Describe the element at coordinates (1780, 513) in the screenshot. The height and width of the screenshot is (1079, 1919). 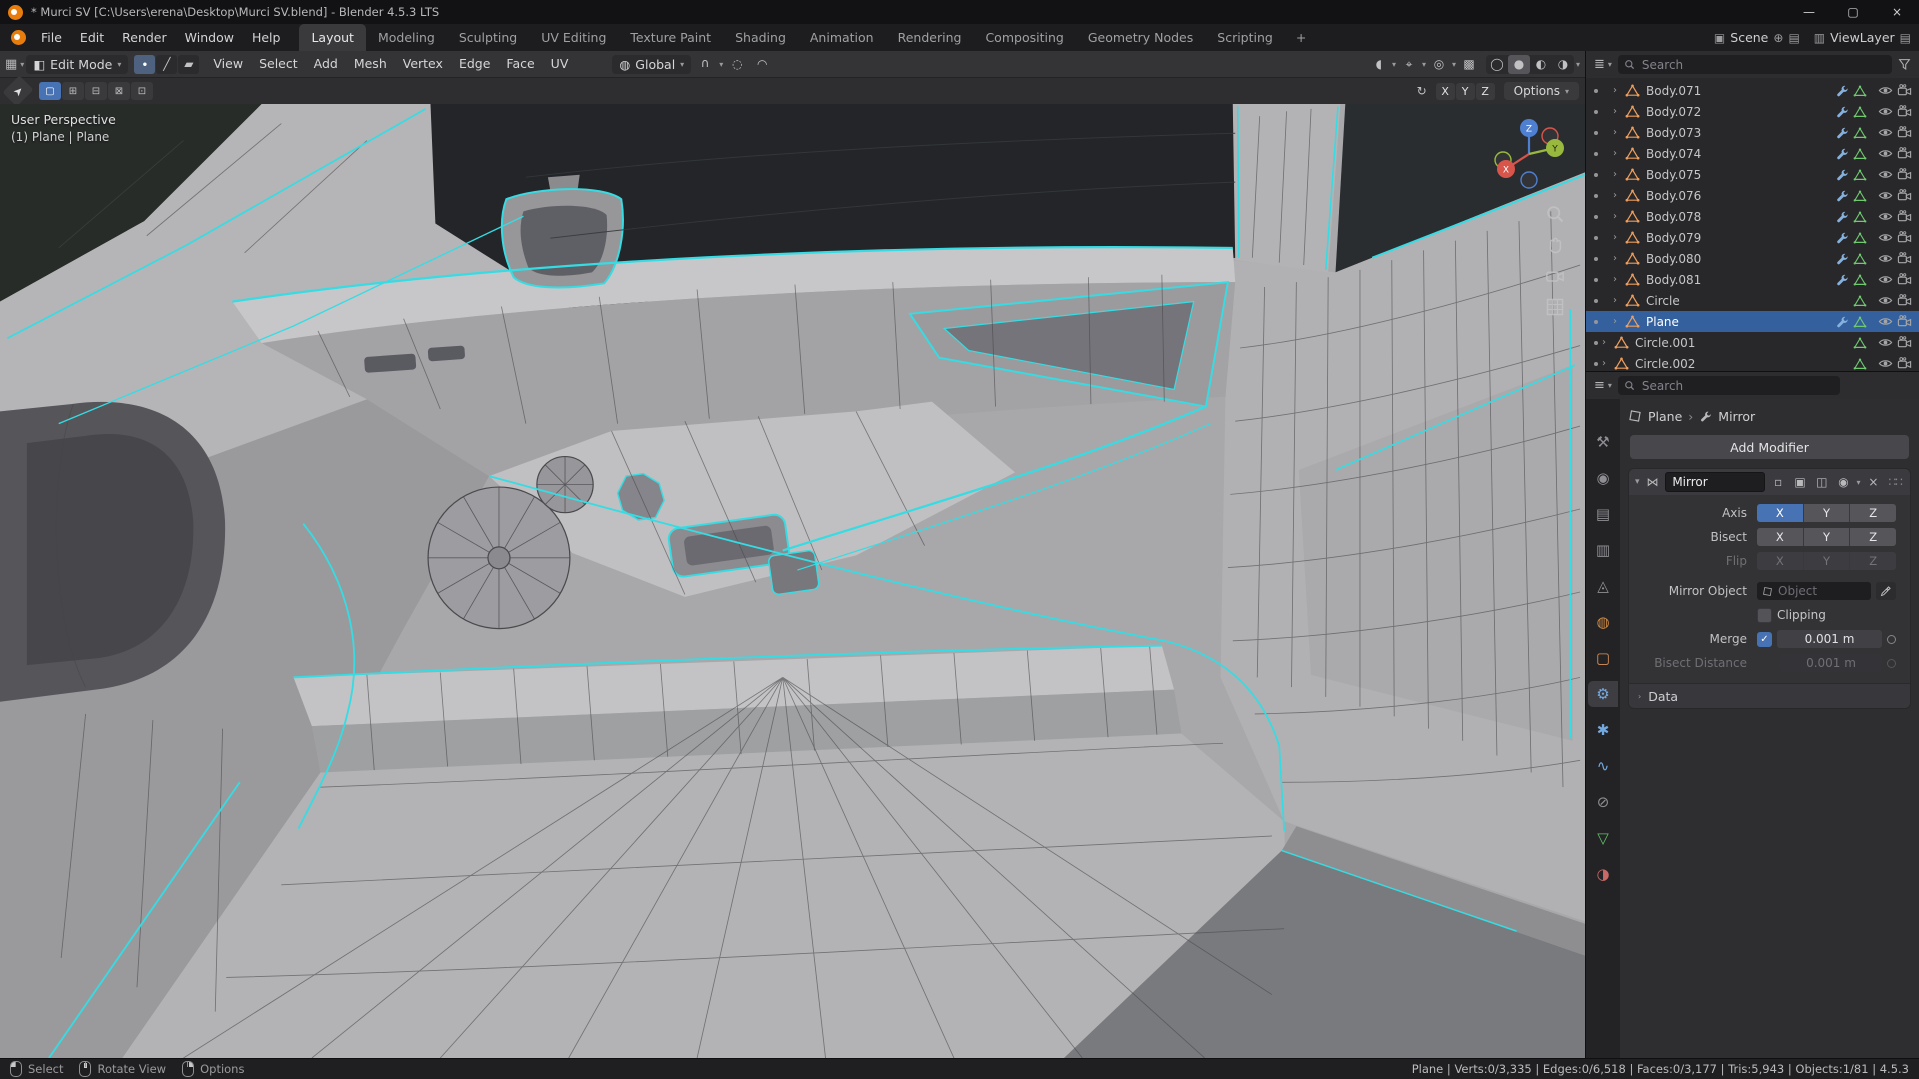
I see `axis-x-button: X` at that location.